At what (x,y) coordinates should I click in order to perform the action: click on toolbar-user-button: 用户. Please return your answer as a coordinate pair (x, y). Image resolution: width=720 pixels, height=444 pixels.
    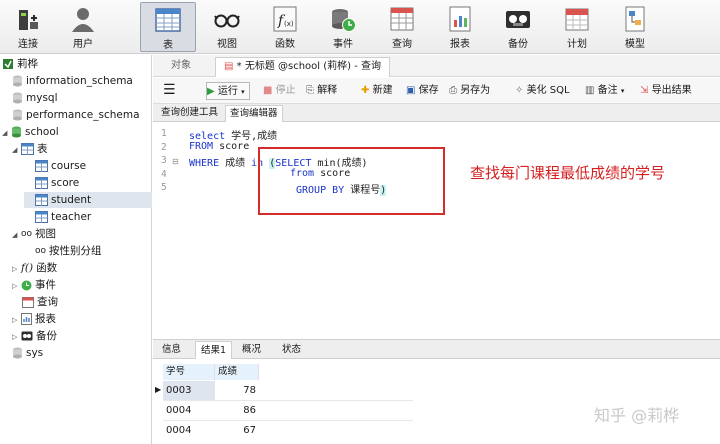
    Looking at the image, I should click on (83, 27).